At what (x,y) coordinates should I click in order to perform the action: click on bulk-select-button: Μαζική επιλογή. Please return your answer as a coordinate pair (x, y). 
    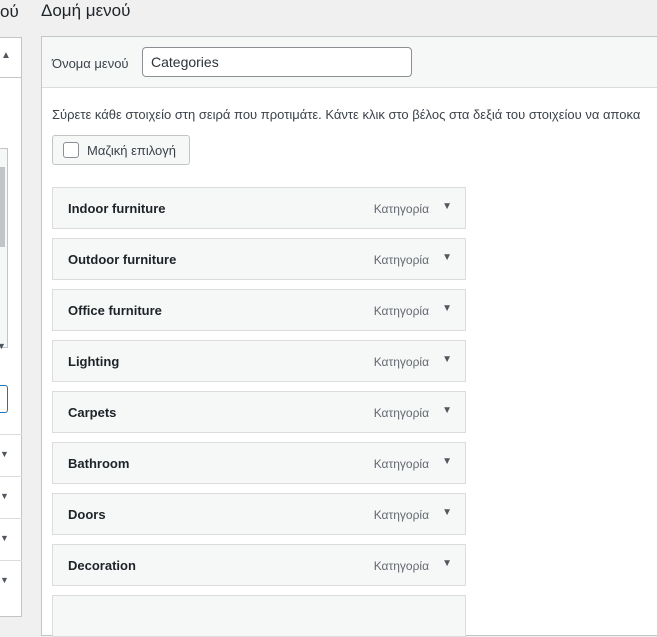
    Looking at the image, I should click on (121, 150).